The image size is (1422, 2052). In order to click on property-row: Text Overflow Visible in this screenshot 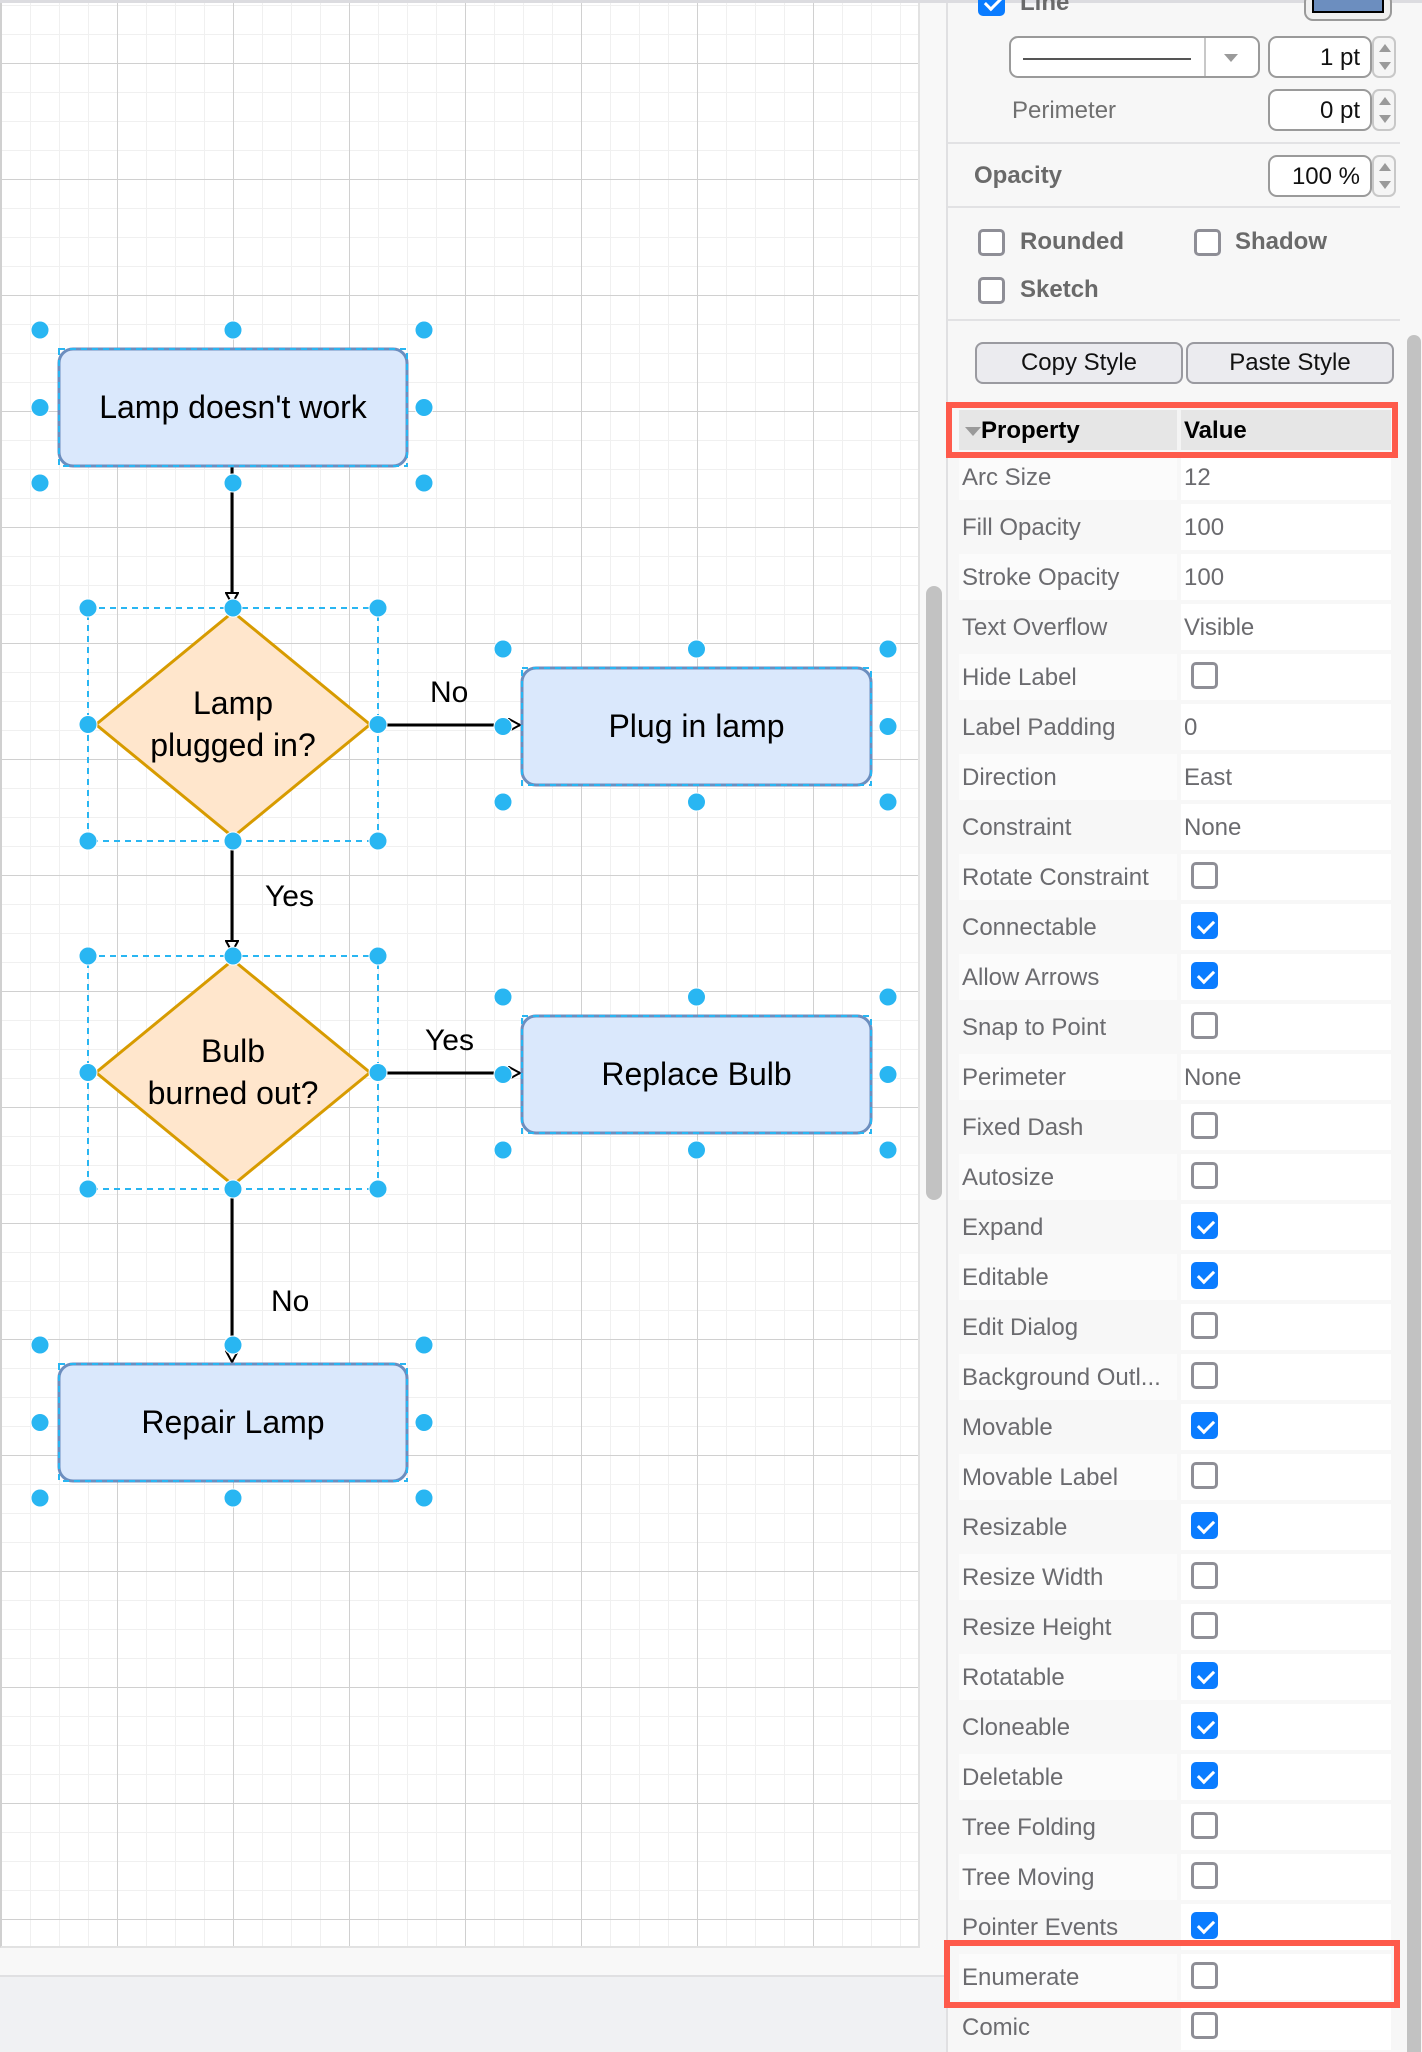, I will do `click(1175, 627)`.